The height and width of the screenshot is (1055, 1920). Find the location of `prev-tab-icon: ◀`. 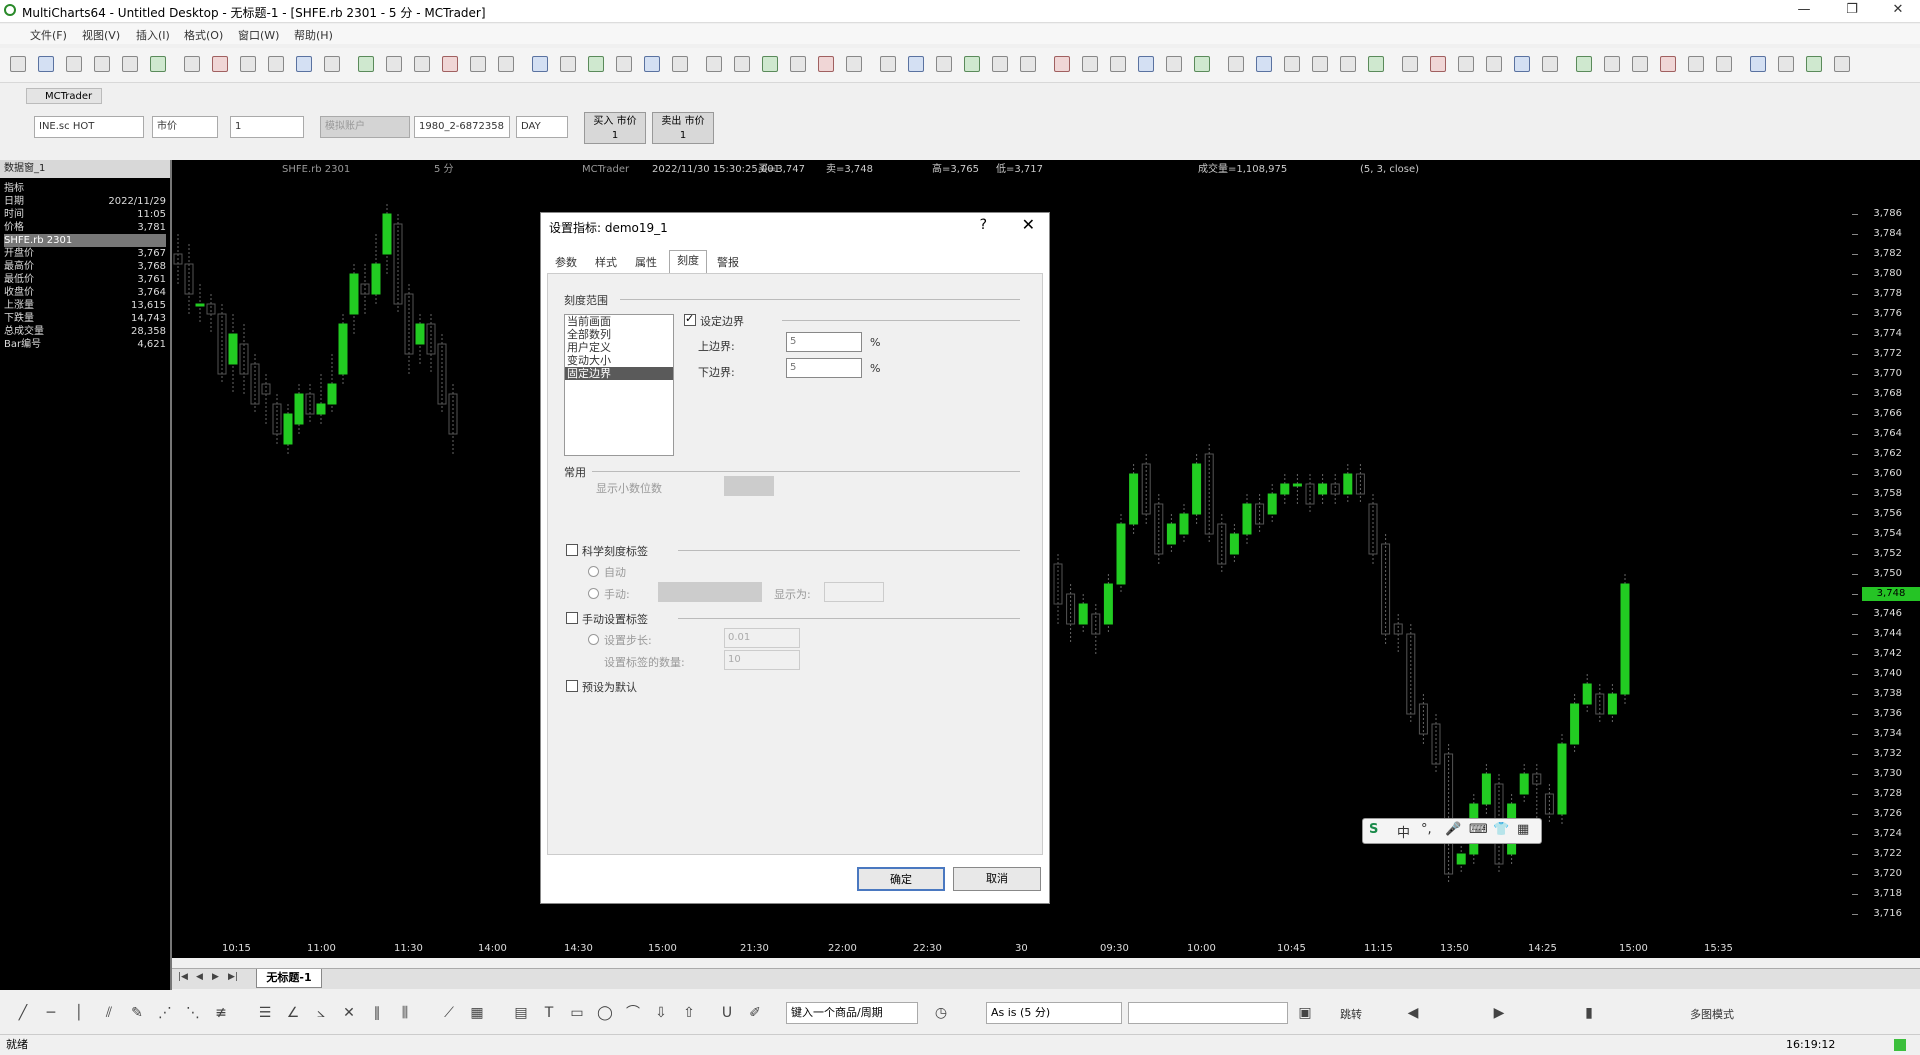

prev-tab-icon: ◀ is located at coordinates (199, 977).